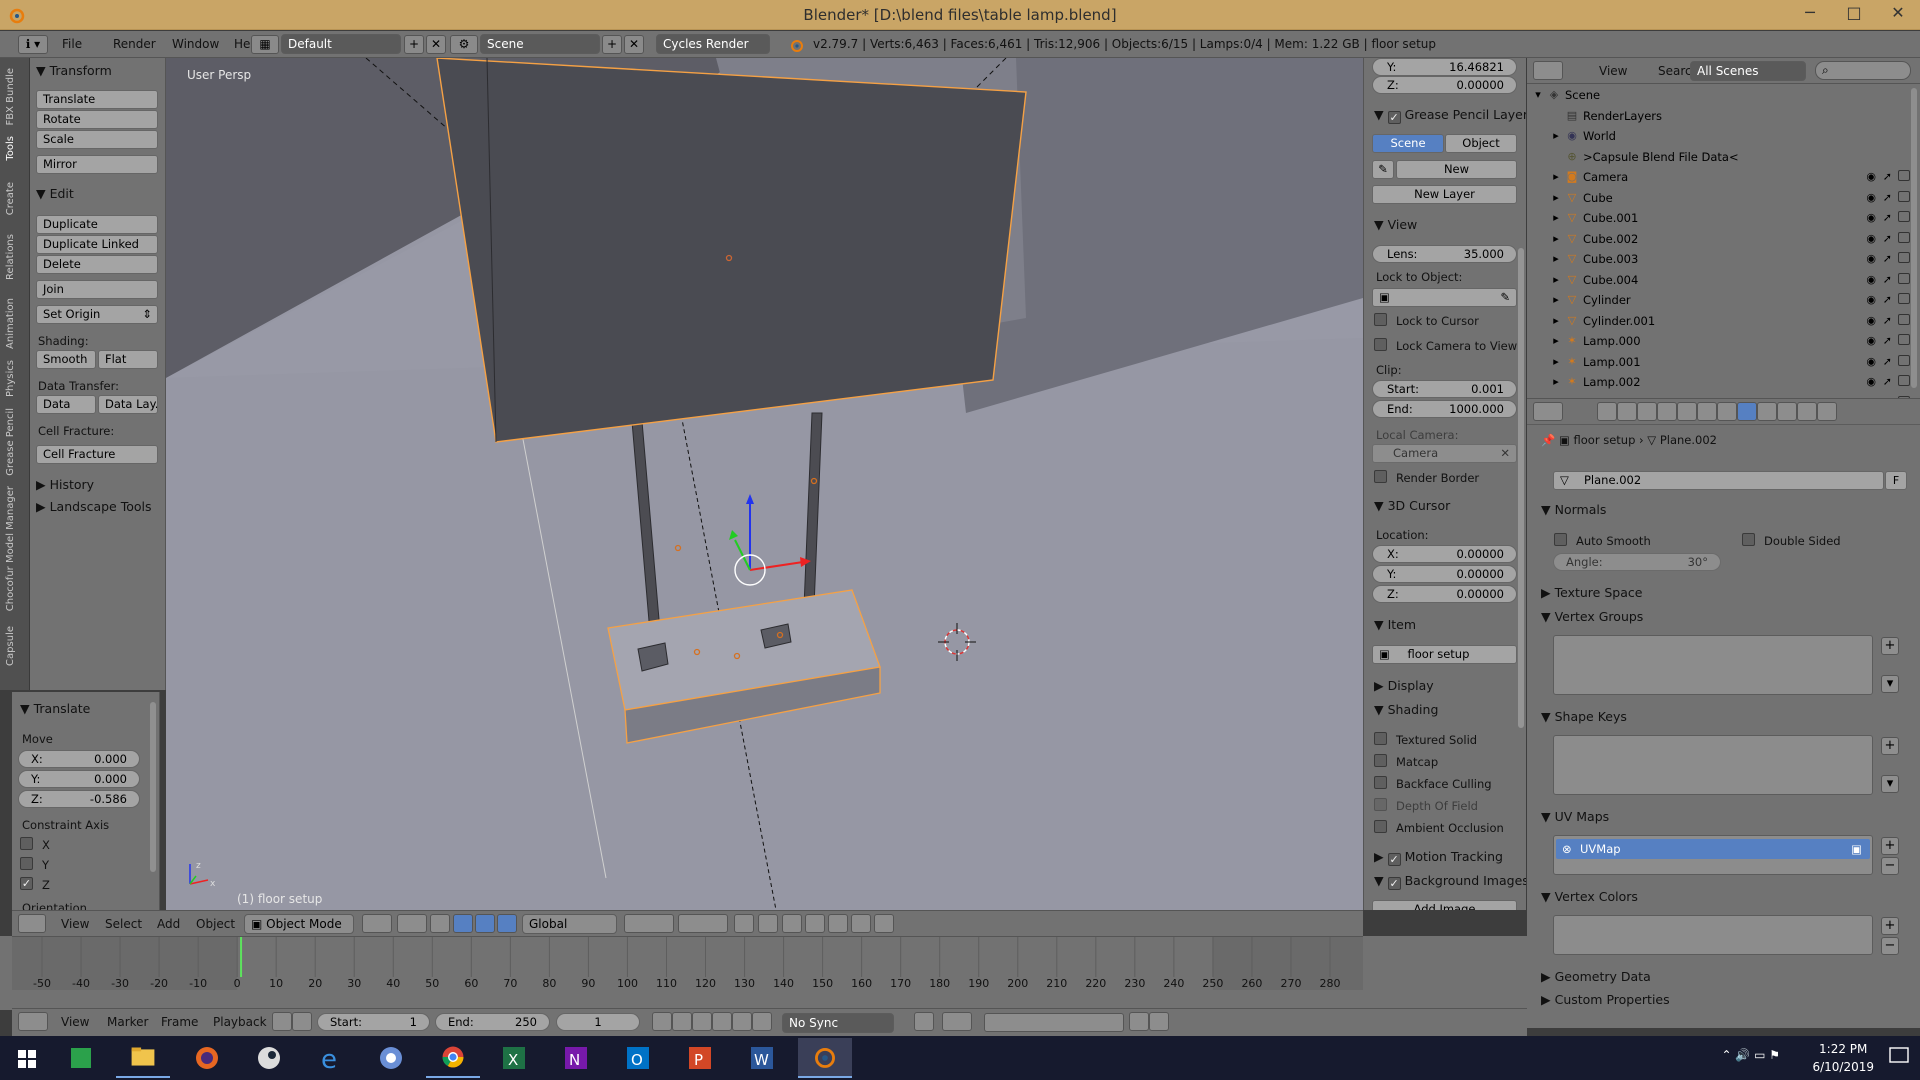 This screenshot has width=1920, height=1080. I want to click on shape-key-menu-button: ▾, so click(1890, 784).